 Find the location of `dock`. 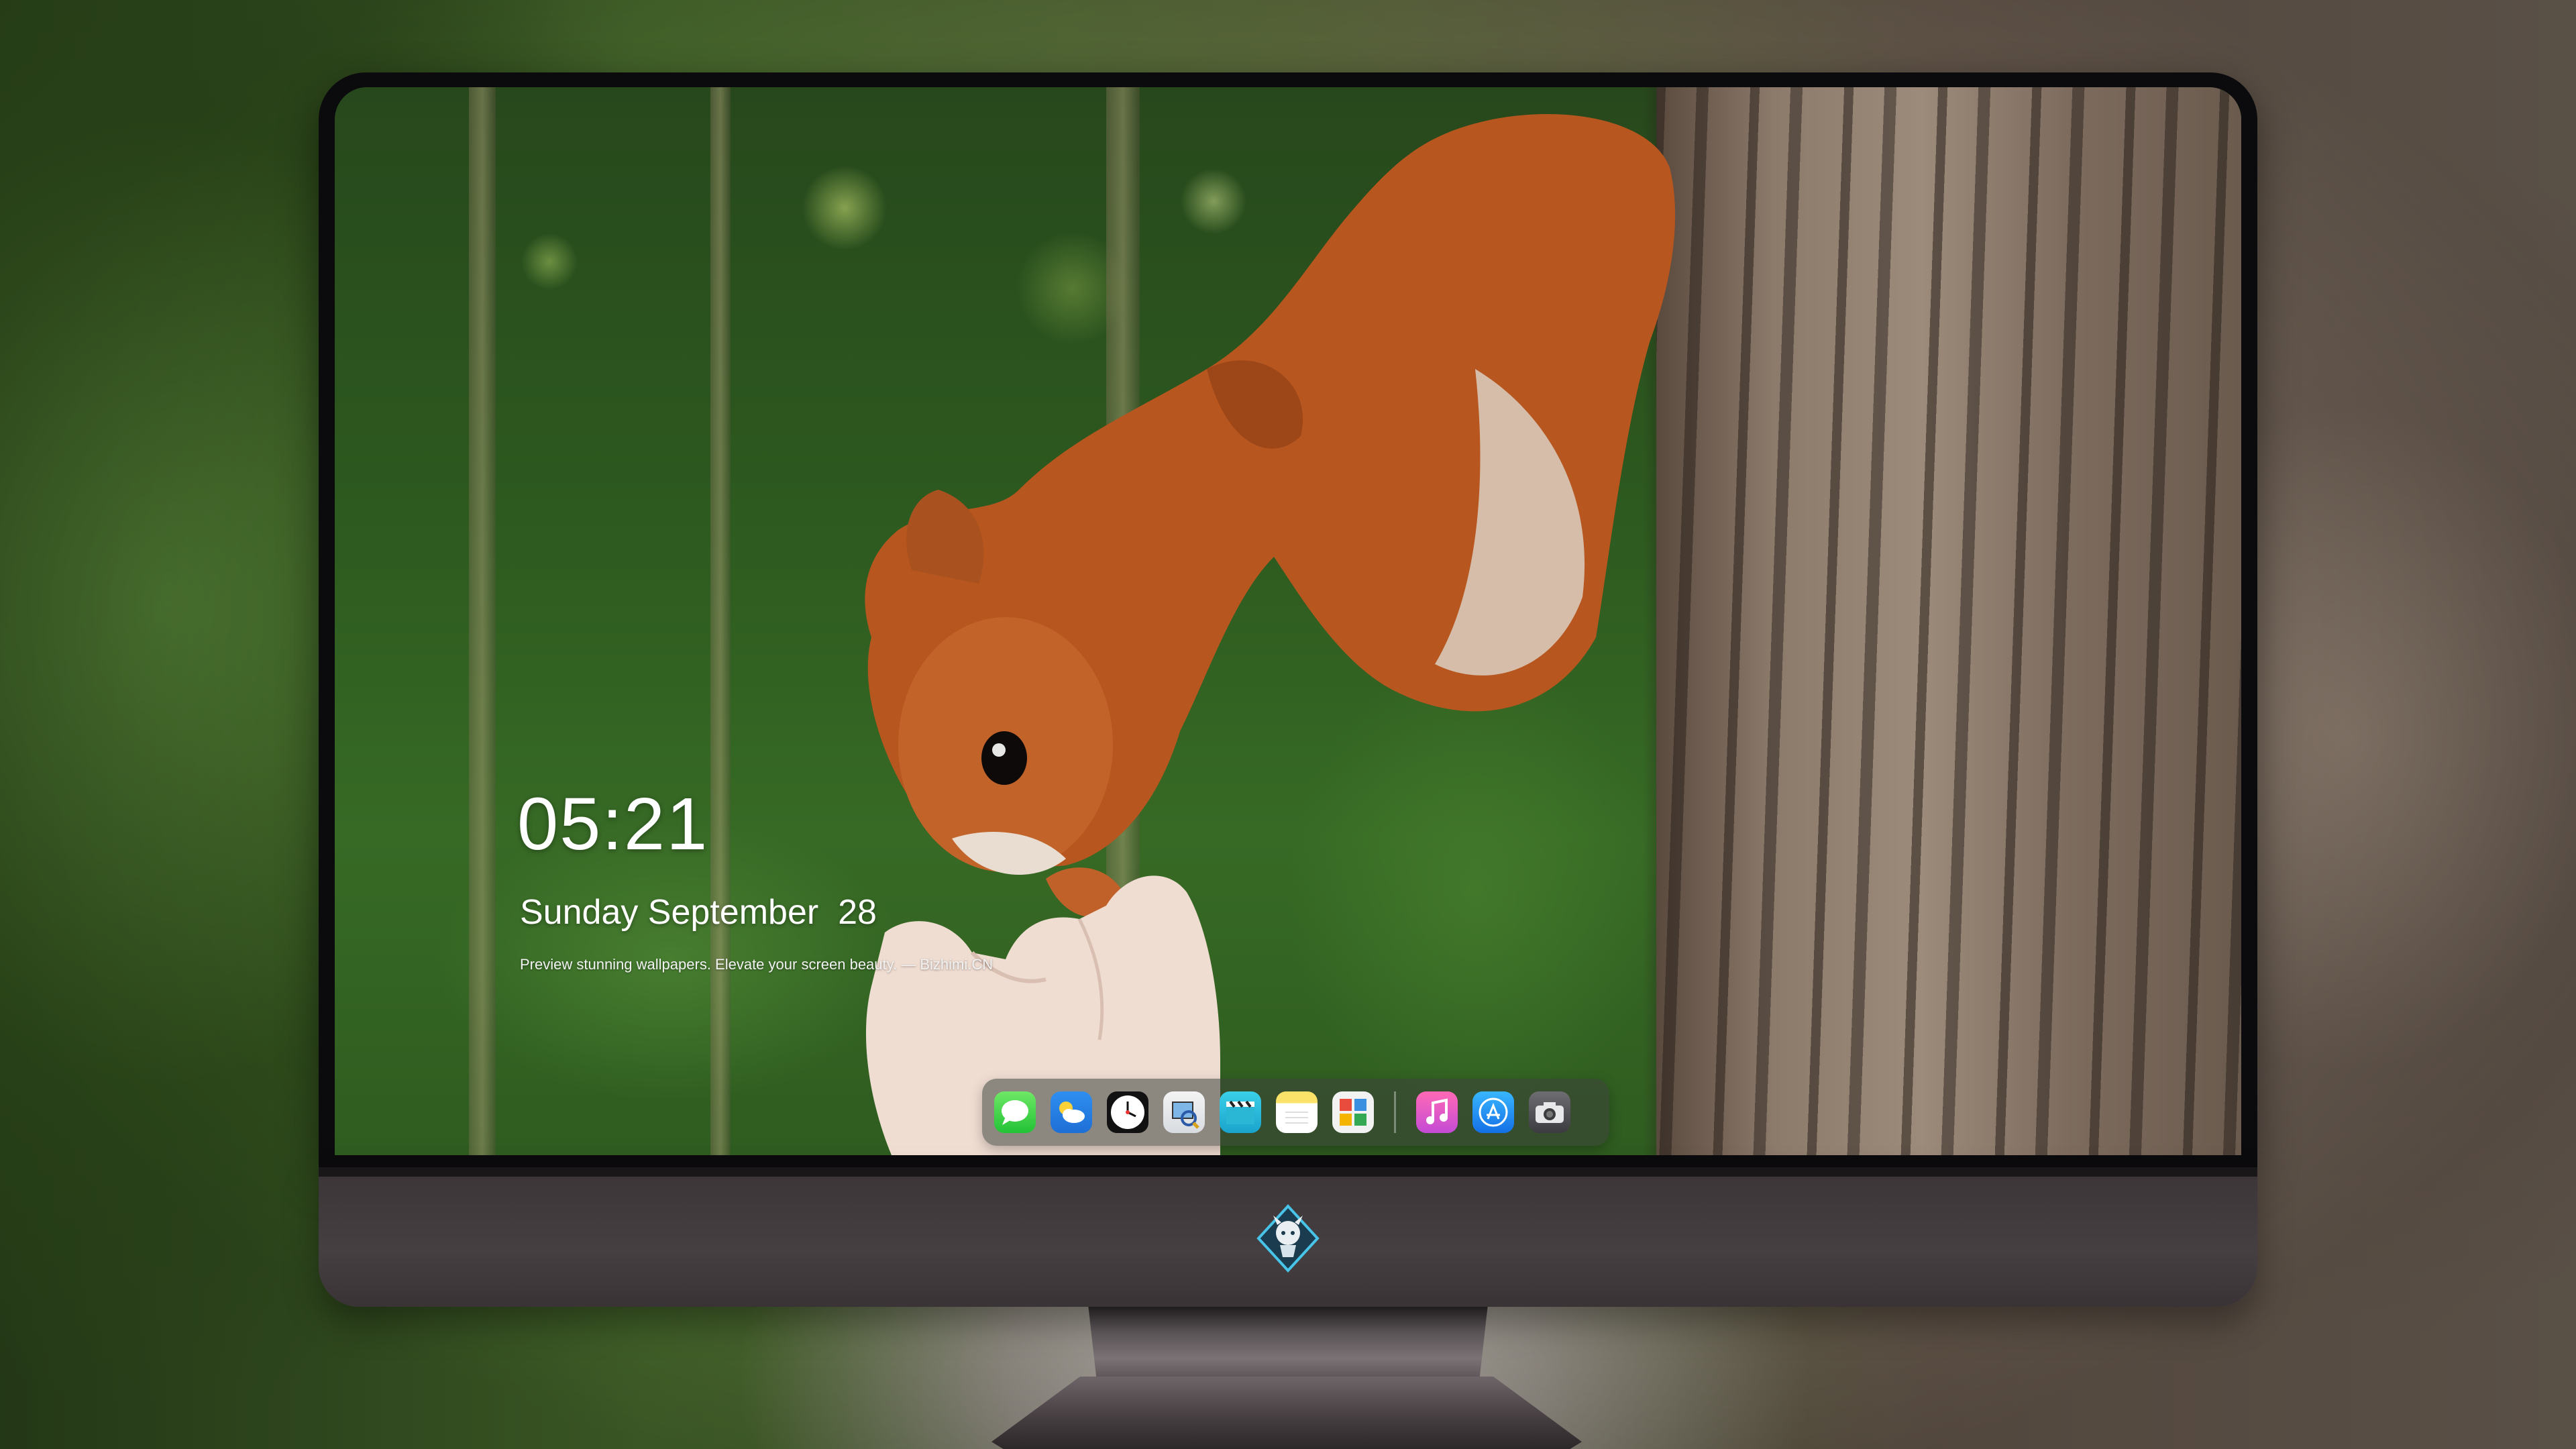

dock is located at coordinates (1295, 1112).